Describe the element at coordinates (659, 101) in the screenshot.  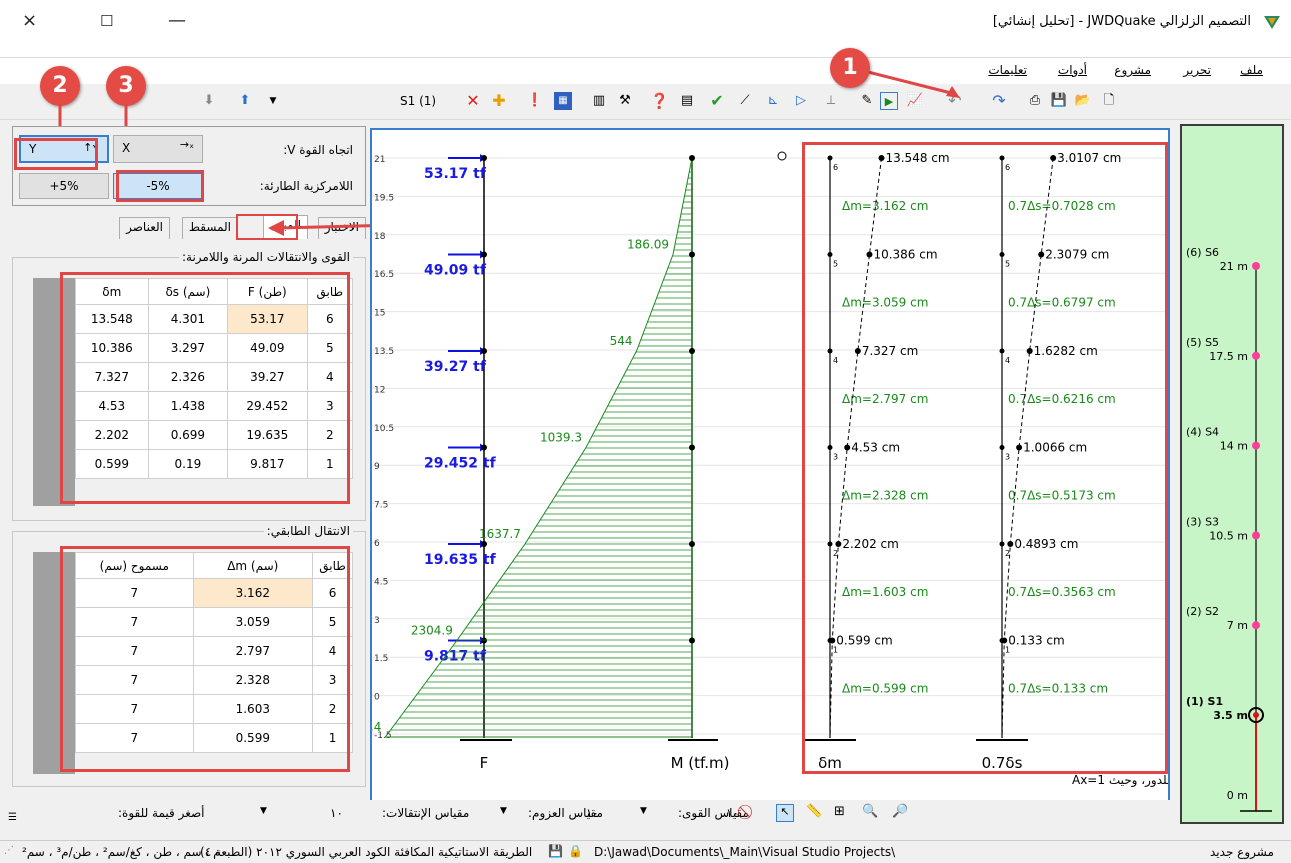
I see `help-icon: ❓` at that location.